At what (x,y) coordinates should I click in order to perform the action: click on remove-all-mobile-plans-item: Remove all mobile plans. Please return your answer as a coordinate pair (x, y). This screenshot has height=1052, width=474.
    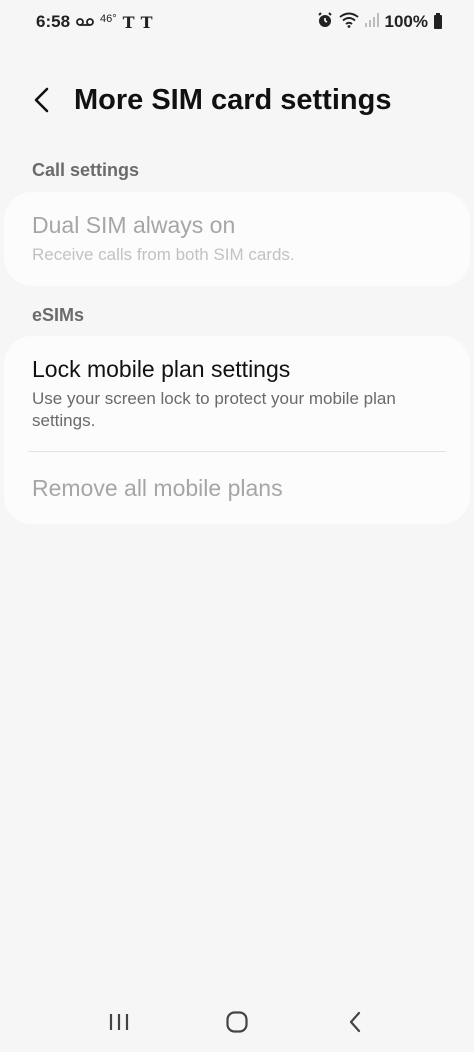
    Looking at the image, I should click on (237, 477).